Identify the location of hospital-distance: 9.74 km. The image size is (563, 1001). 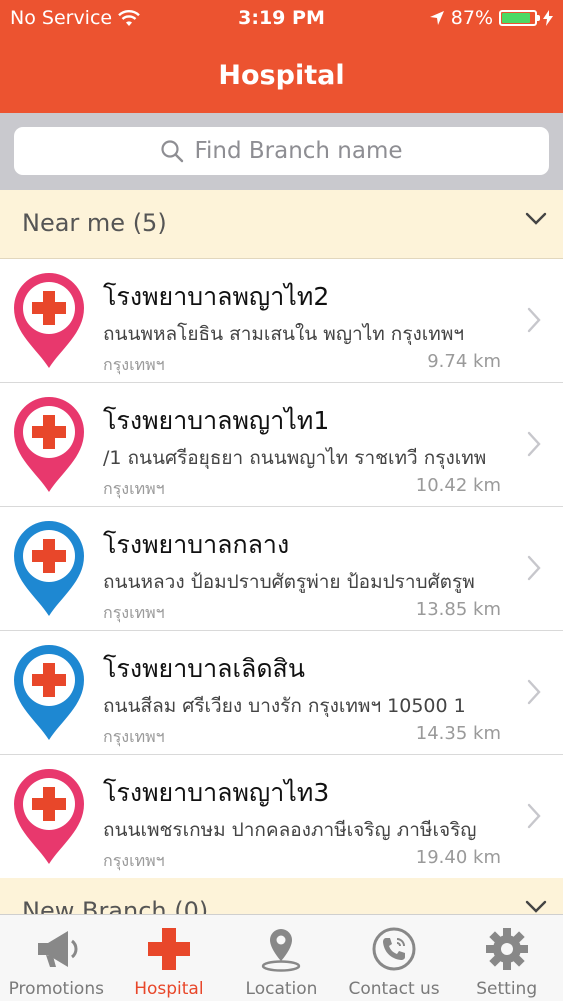
(464, 361).